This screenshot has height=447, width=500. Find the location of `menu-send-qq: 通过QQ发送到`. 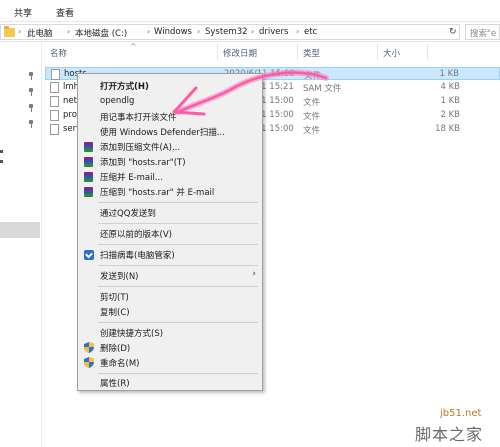

menu-send-qq: 通过QQ发送到 is located at coordinates (170, 213).